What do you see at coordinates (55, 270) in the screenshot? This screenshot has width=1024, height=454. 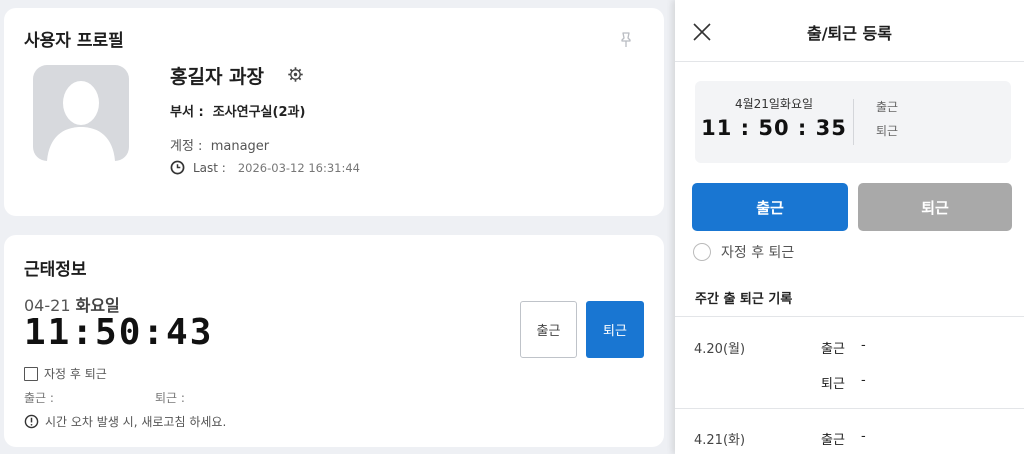 I see `attendance-title: 근태정보` at bounding box center [55, 270].